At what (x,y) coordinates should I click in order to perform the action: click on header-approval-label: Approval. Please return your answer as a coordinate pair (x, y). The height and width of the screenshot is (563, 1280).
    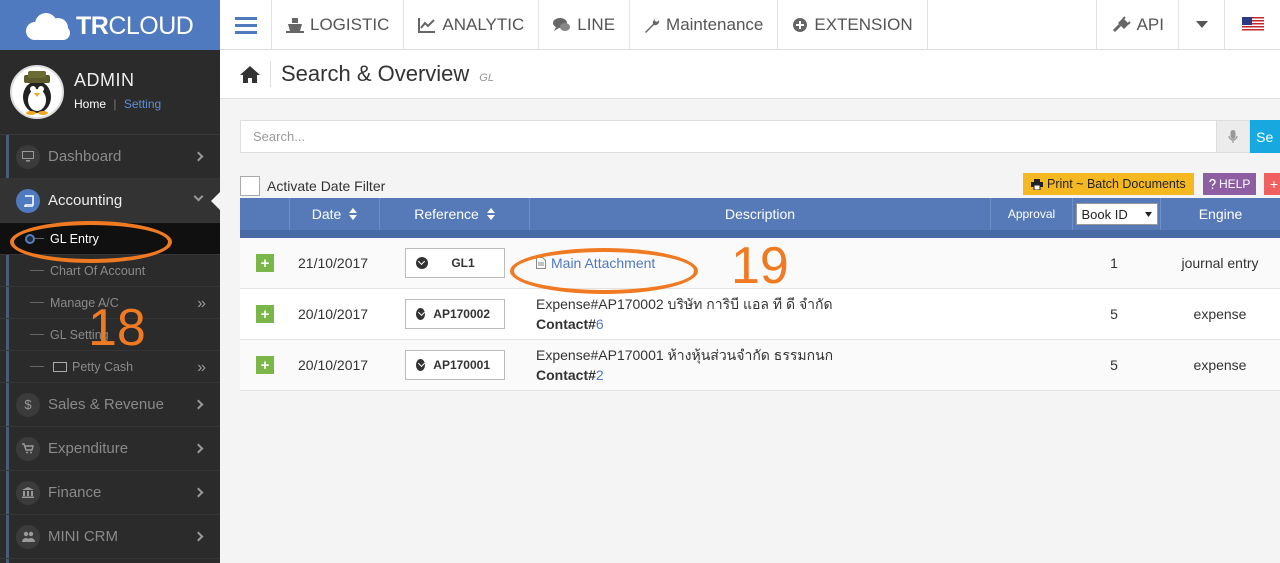
    Looking at the image, I should click on (1031, 214).